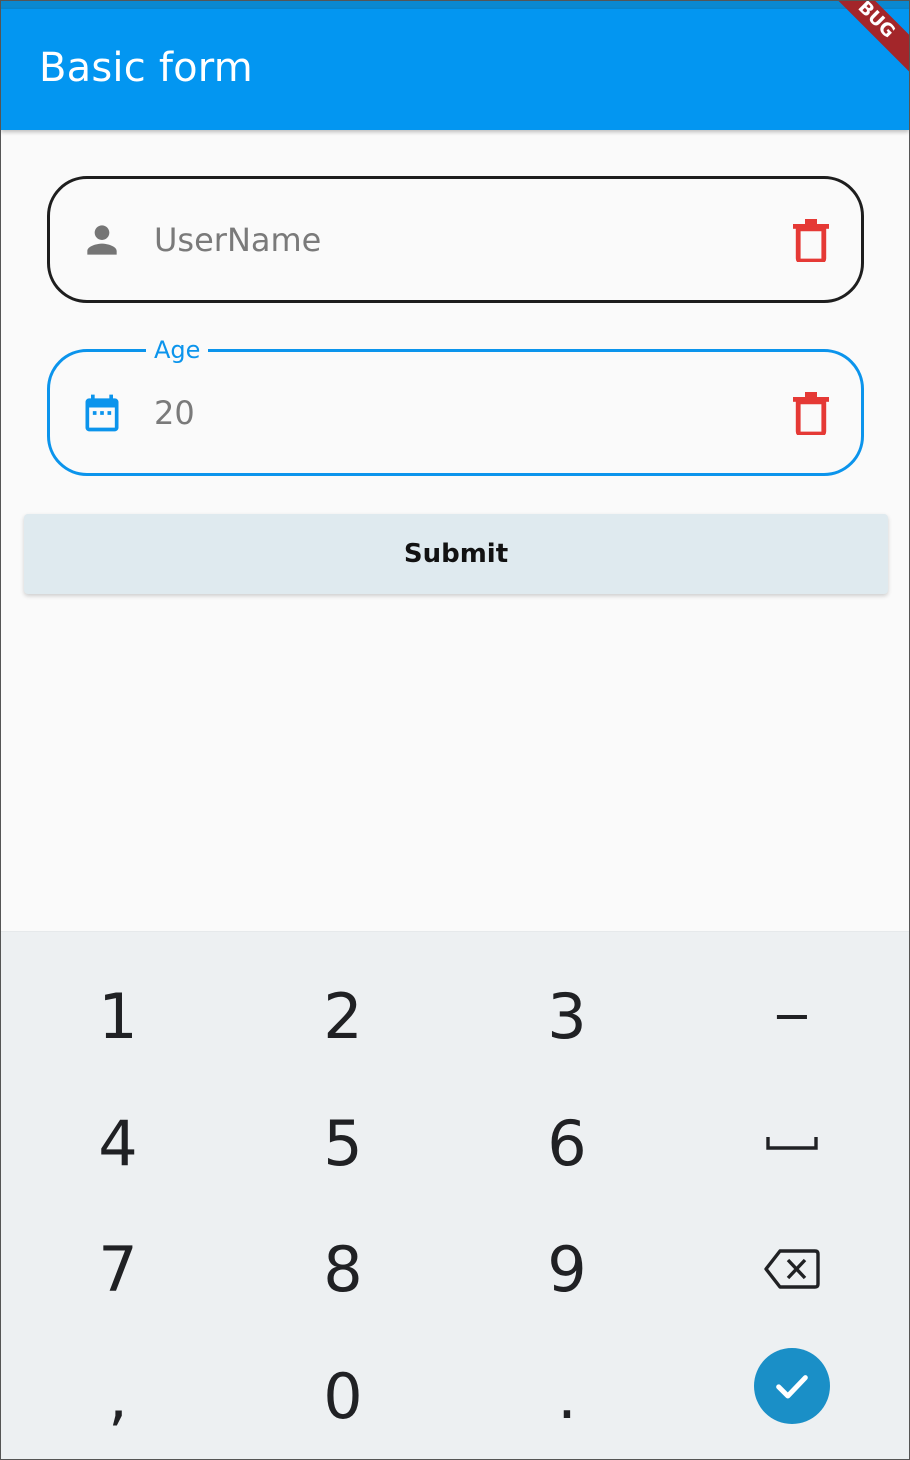 The width and height of the screenshot is (910, 1460). What do you see at coordinates (455, 239) in the screenshot?
I see `username-field: UserName` at bounding box center [455, 239].